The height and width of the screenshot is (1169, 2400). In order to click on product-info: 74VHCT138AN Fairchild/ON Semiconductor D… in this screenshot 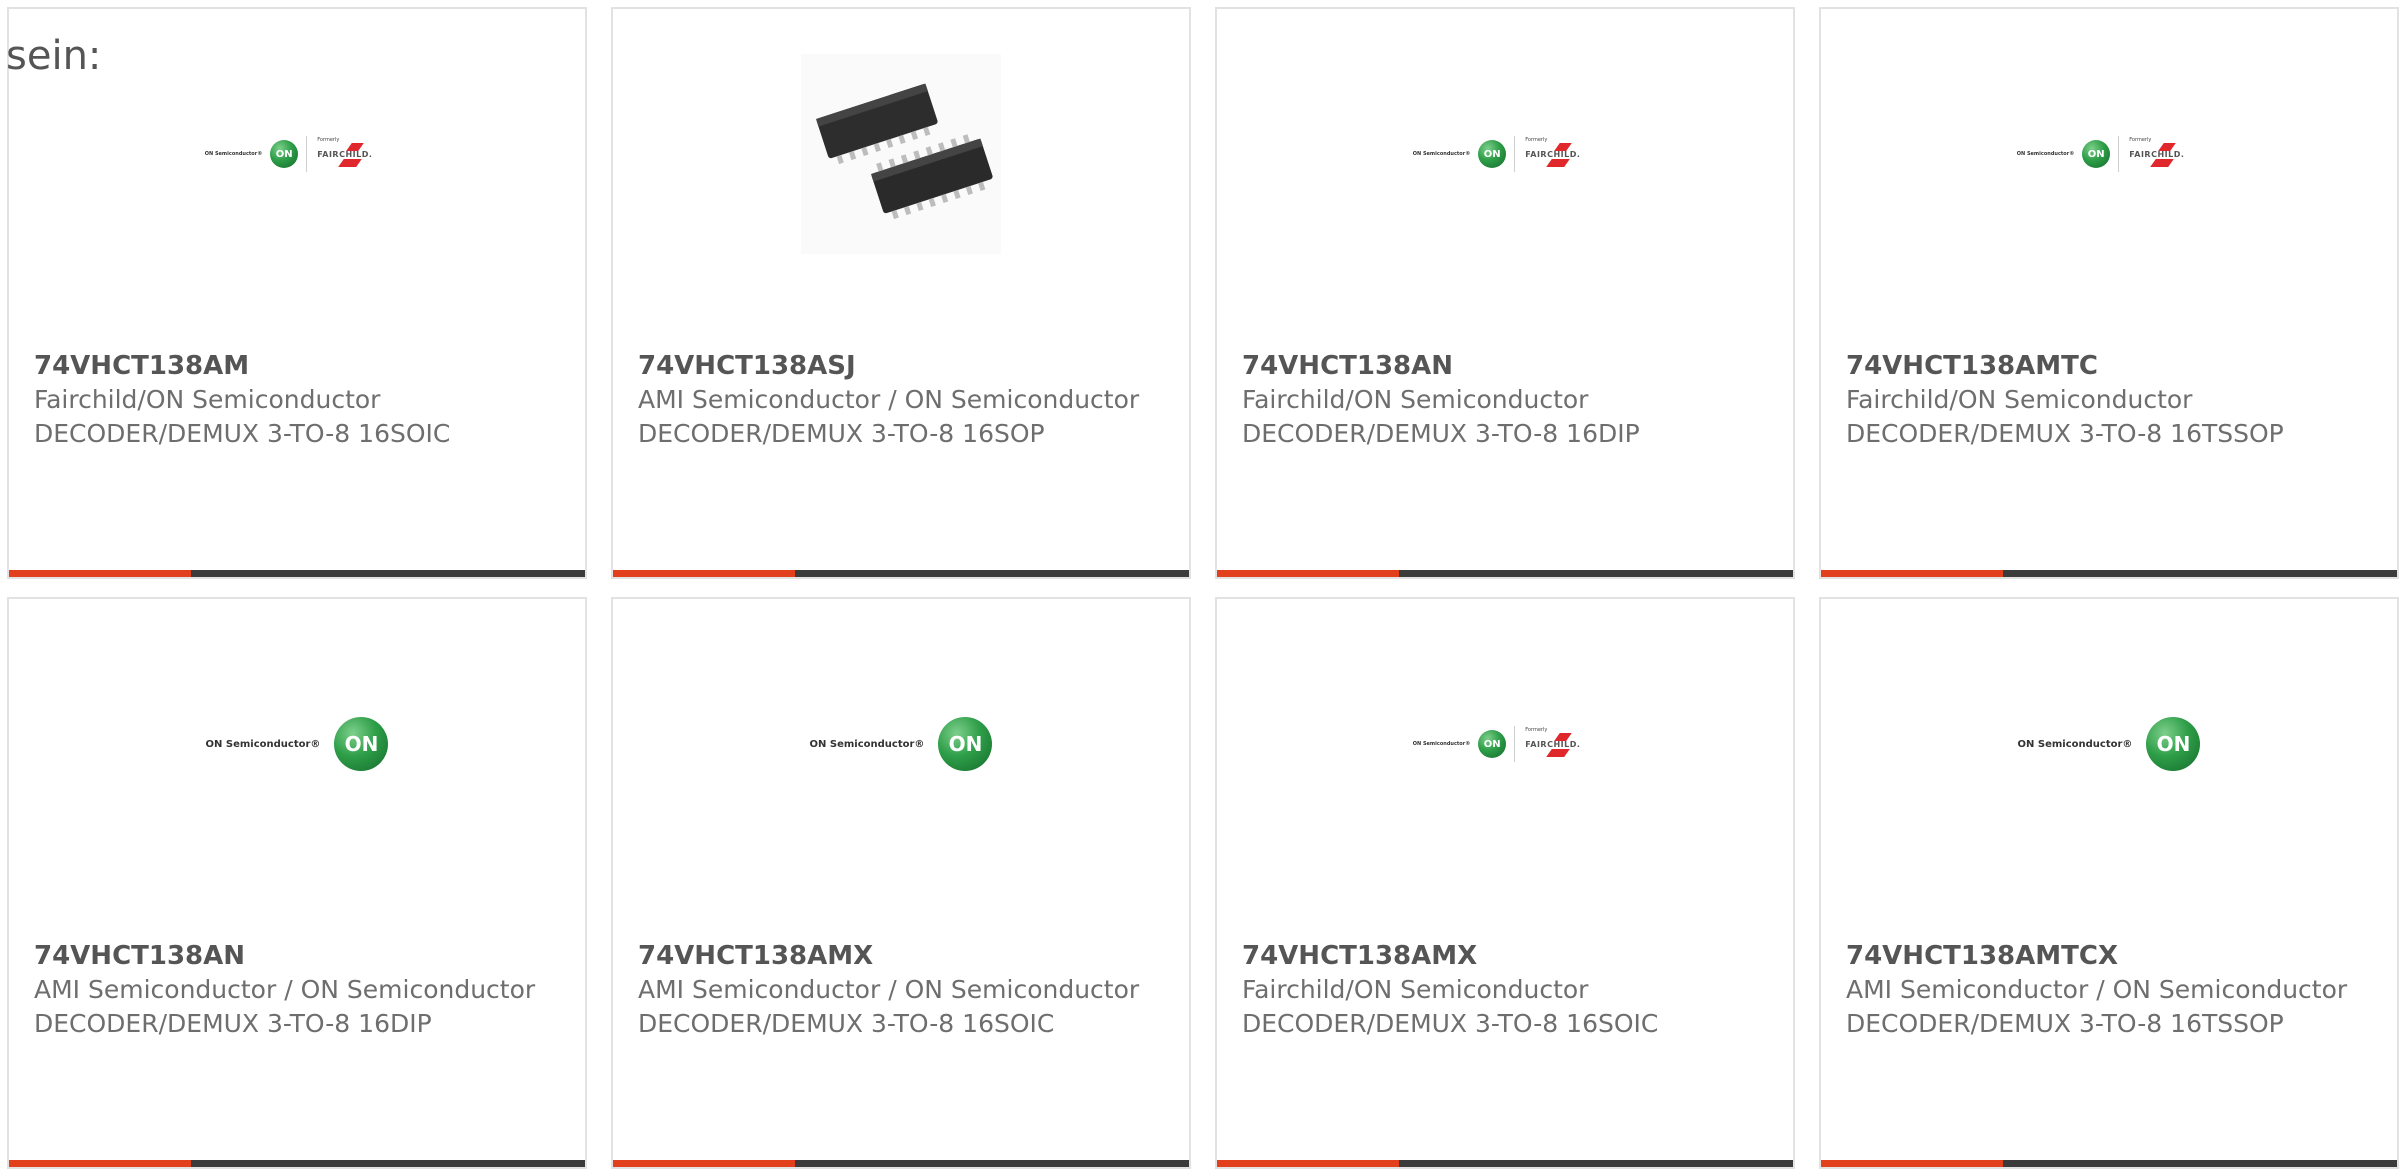, I will do `click(1505, 400)`.